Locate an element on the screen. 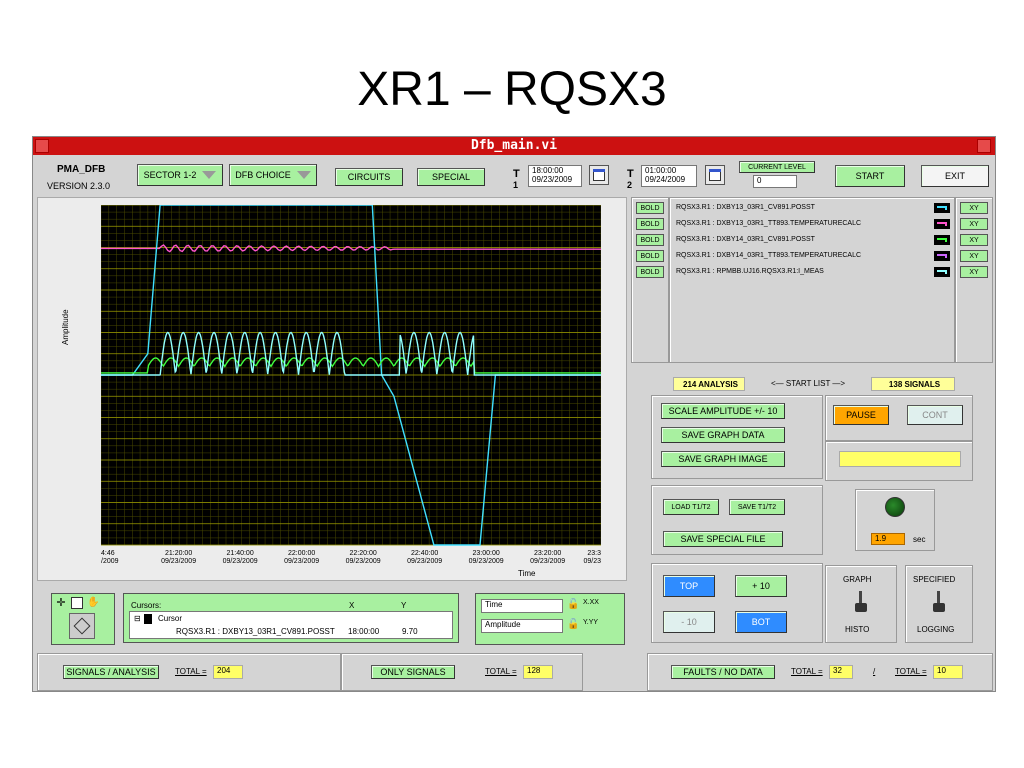 This screenshot has width=1024, height=768. x-tick-label: 23:20:00 is located at coordinates (547, 553).